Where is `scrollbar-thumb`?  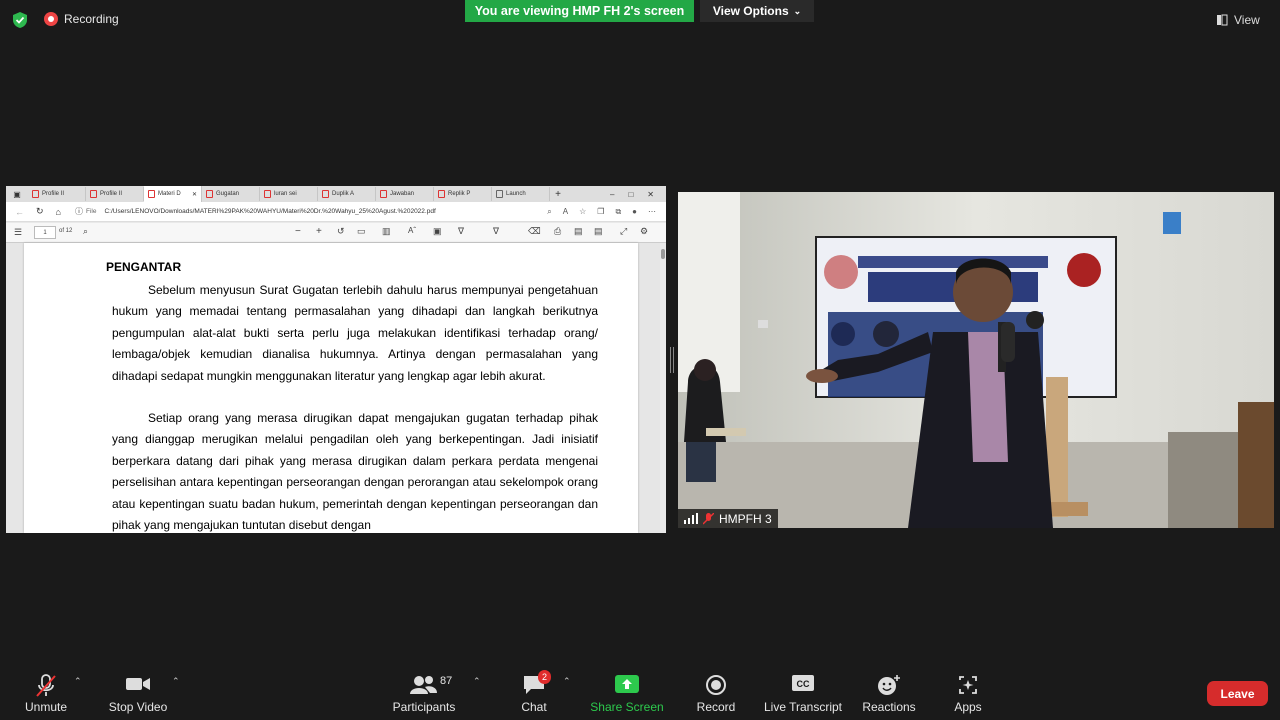 scrollbar-thumb is located at coordinates (663, 254).